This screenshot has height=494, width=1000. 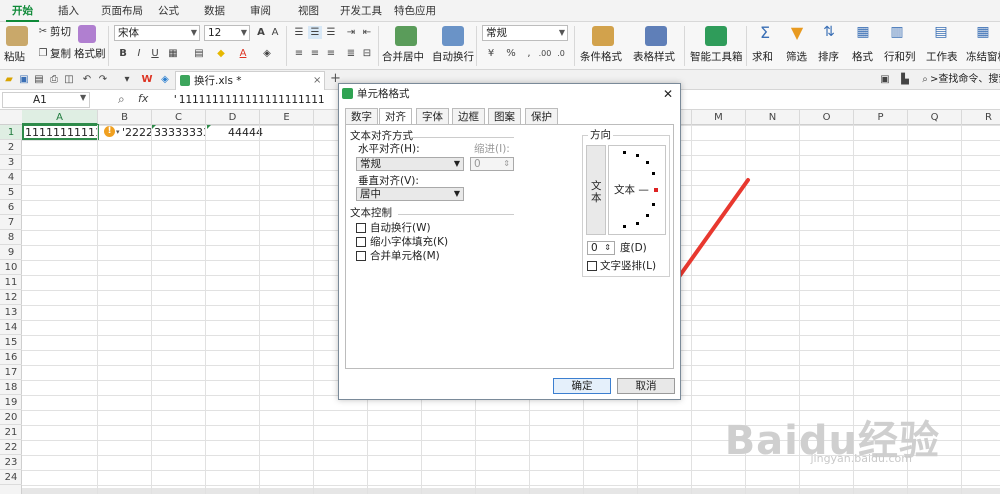 What do you see at coordinates (545, 53) in the screenshot?
I see `increase-decimal-icon: .00` at bounding box center [545, 53].